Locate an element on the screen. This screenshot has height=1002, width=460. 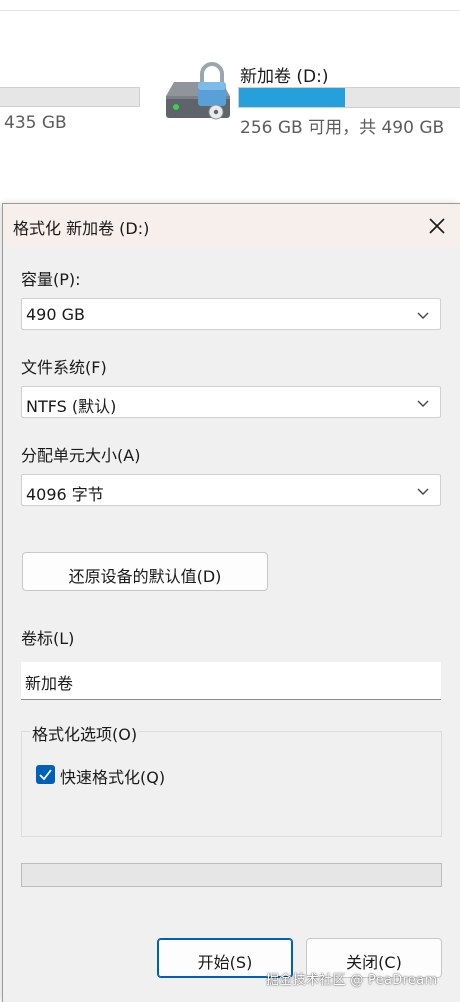
restore-defaults-button: 还原设备的默认值(D) is located at coordinates (145, 571).